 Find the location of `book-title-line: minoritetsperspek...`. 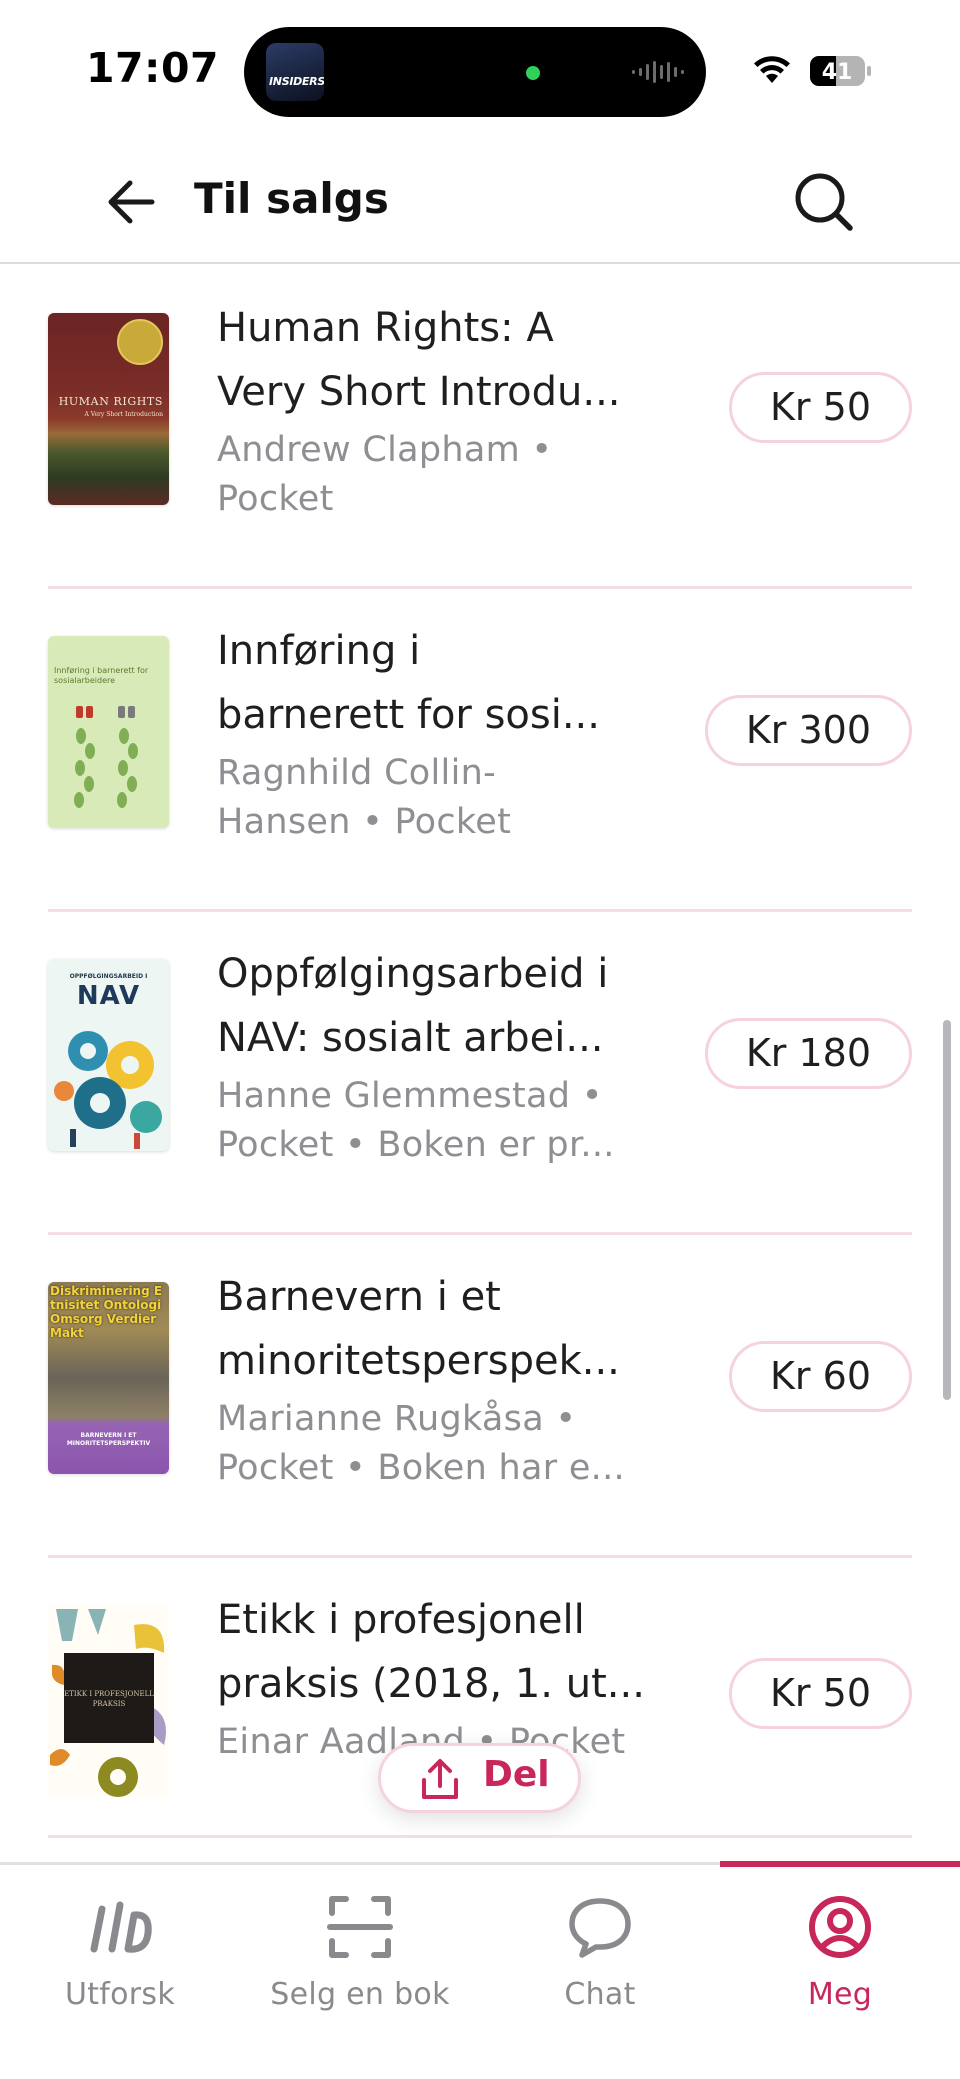

book-title-line: minoritetsperspek... is located at coordinates (418, 1361).